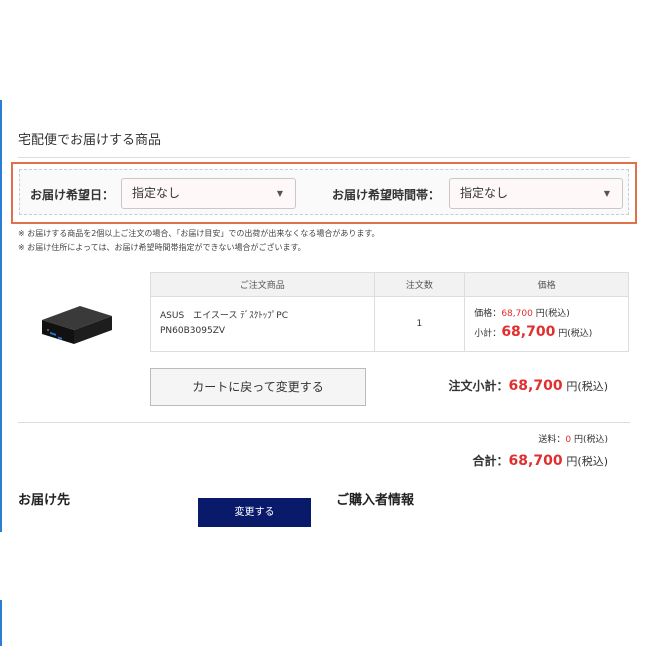 The image size is (646, 646). What do you see at coordinates (587, 386) in the screenshot?
I see `order-subtotal-unit: 円(税込)` at bounding box center [587, 386].